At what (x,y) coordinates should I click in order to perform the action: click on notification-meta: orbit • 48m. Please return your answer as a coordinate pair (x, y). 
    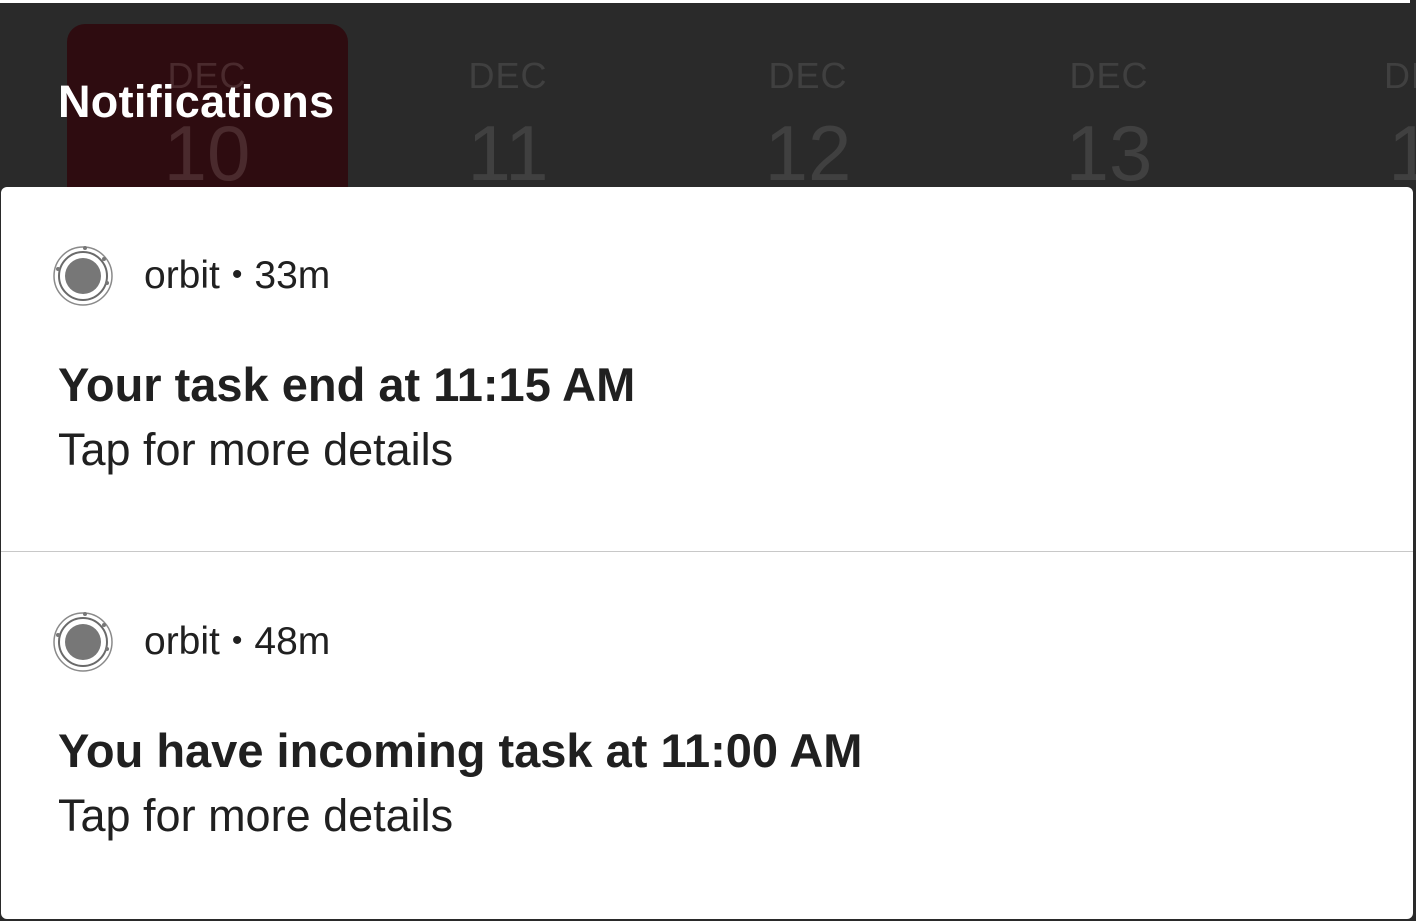
    Looking at the image, I should click on (237, 642).